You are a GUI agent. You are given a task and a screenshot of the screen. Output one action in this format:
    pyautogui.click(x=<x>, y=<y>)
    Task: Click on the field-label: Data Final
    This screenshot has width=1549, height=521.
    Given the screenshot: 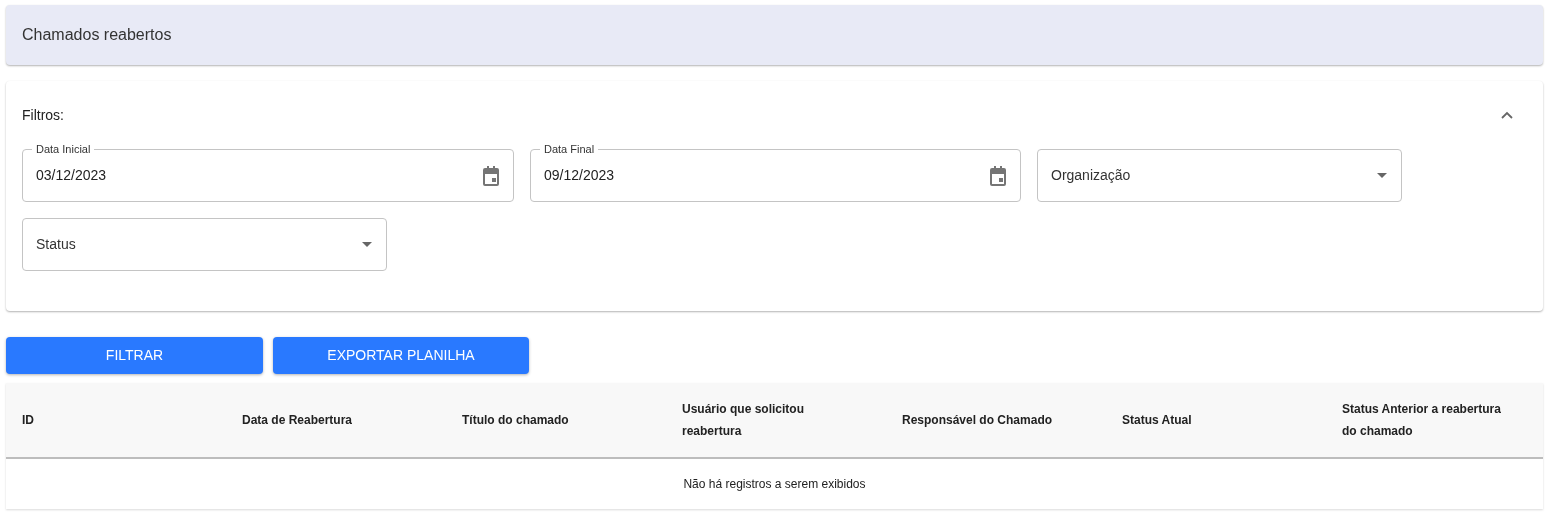 What is the action you would take?
    pyautogui.click(x=569, y=149)
    